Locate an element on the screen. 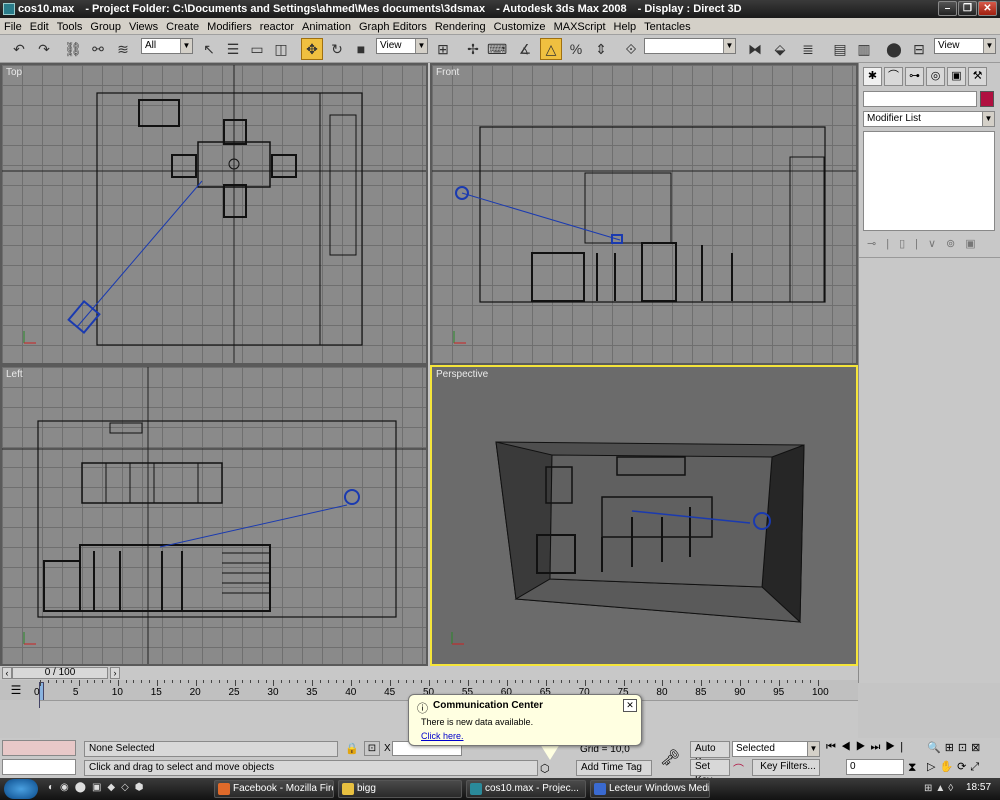 The width and height of the screenshot is (1000, 800). menu-file: File is located at coordinates (13, 26).